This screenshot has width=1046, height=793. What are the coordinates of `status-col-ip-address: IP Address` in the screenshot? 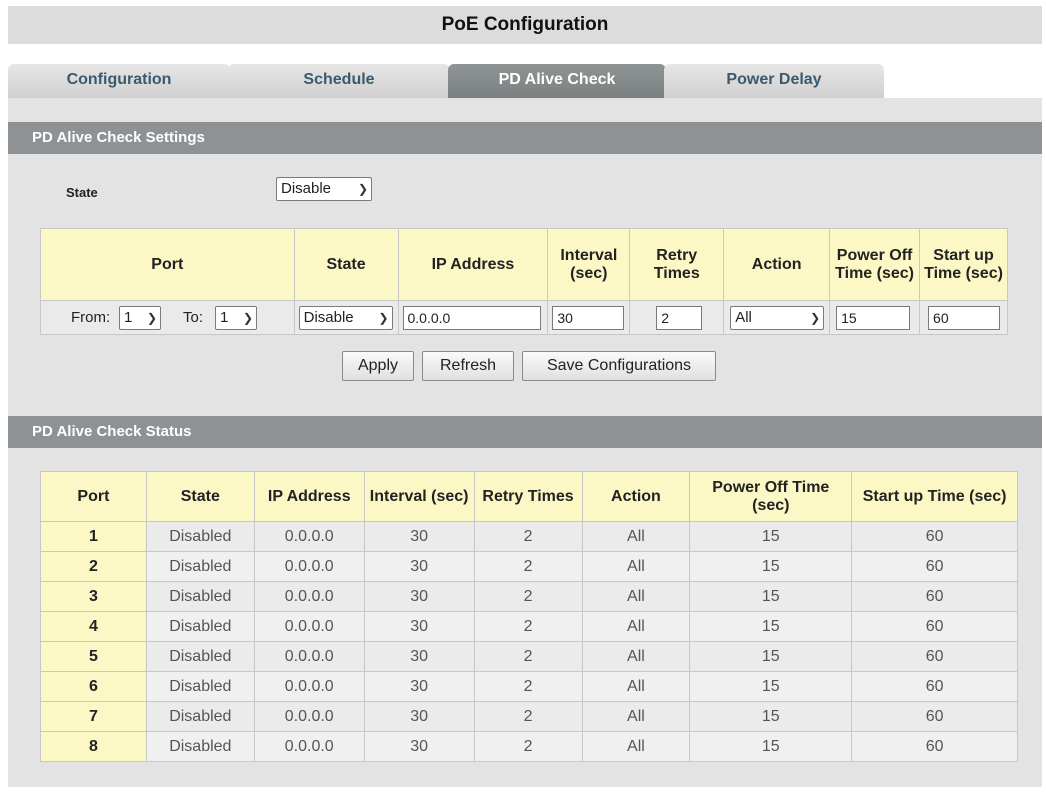 It's located at (309, 496).